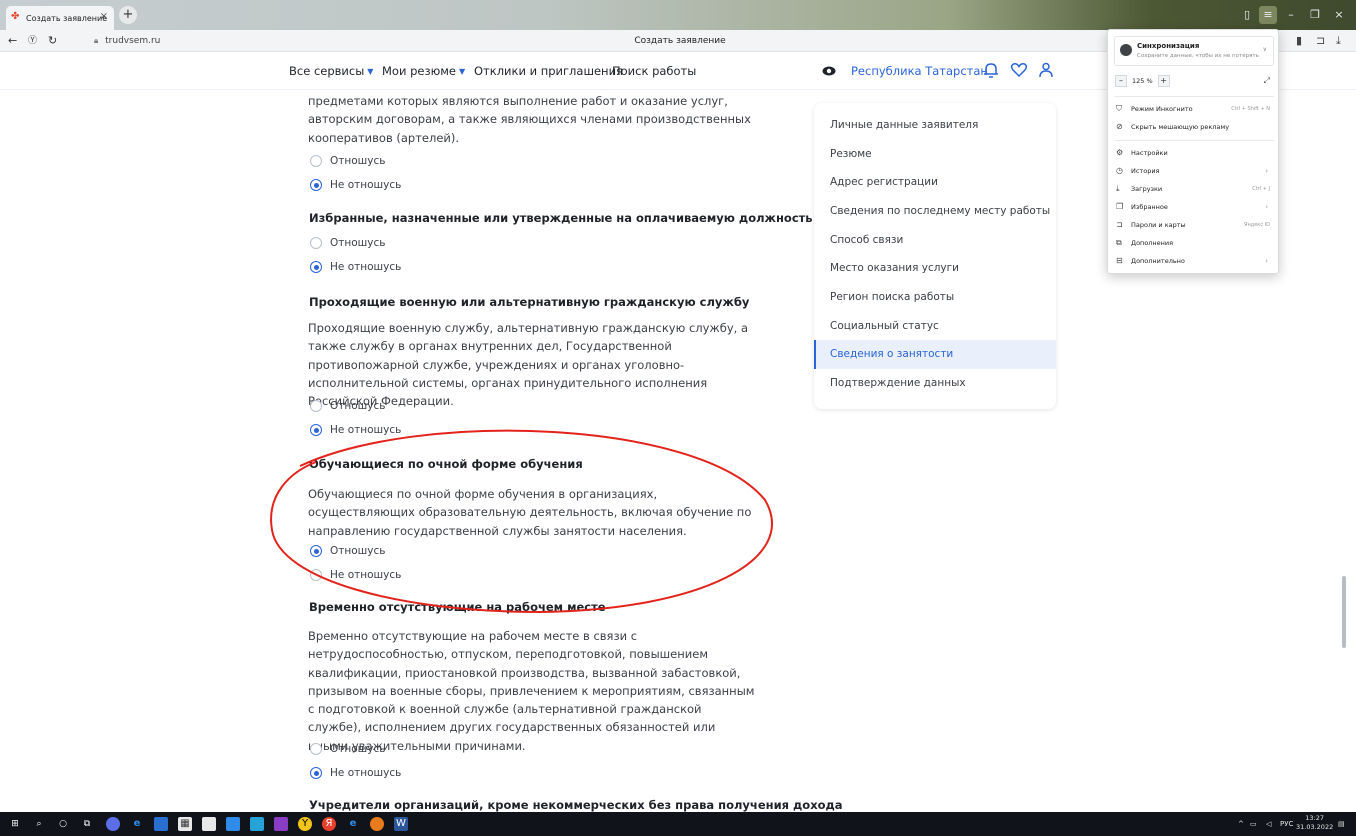 The width and height of the screenshot is (1356, 836). Describe the element at coordinates (127, 41) in the screenshot. I see `url-field: 🔒︎ trudvsem.ru` at that location.